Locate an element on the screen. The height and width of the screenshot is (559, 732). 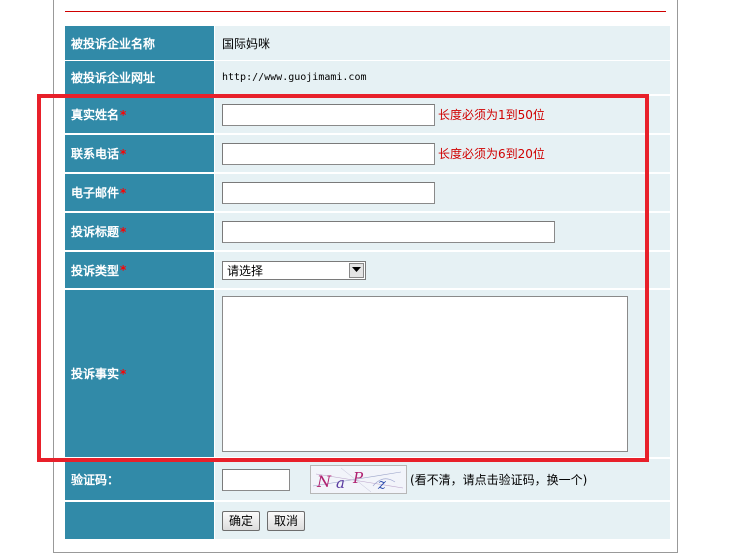
row-real-name: 真实姓名 * 长度必须为1到50位 is located at coordinates (367, 114).